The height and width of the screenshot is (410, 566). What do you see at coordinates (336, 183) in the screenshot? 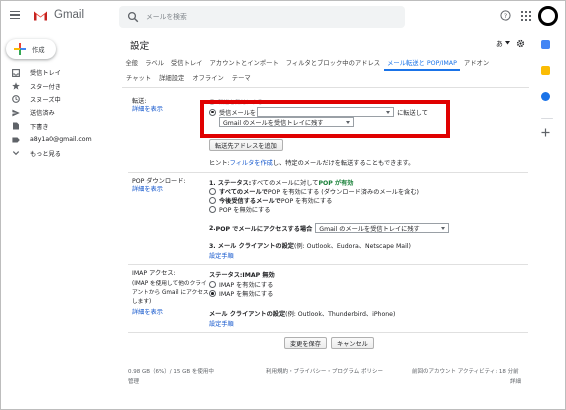
I see `pop-status-value: POP が有効` at bounding box center [336, 183].